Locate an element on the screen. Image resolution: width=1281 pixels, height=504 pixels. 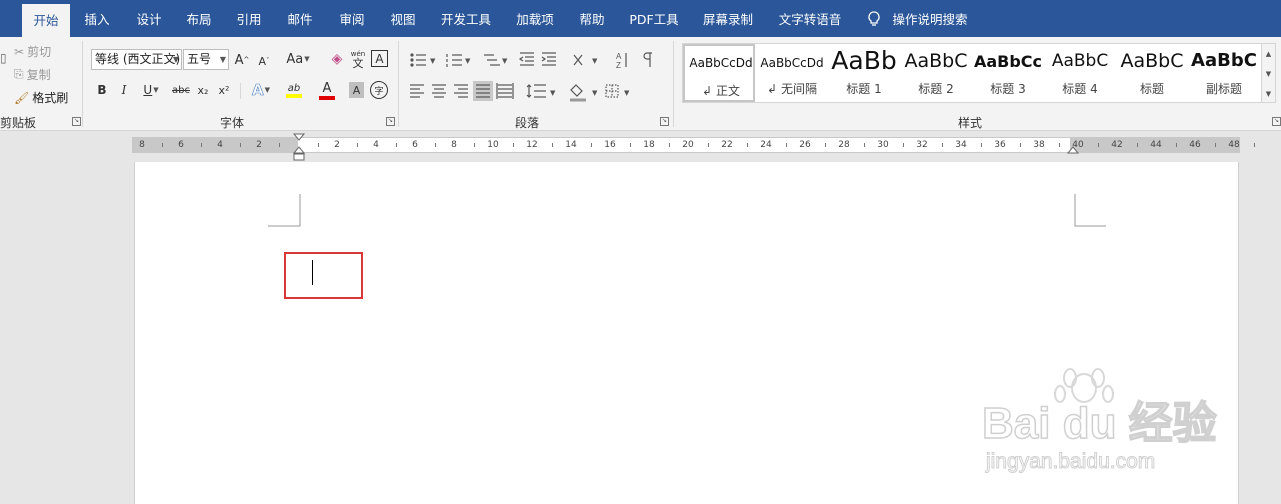
tab-layout: 布局 is located at coordinates (199, 18).